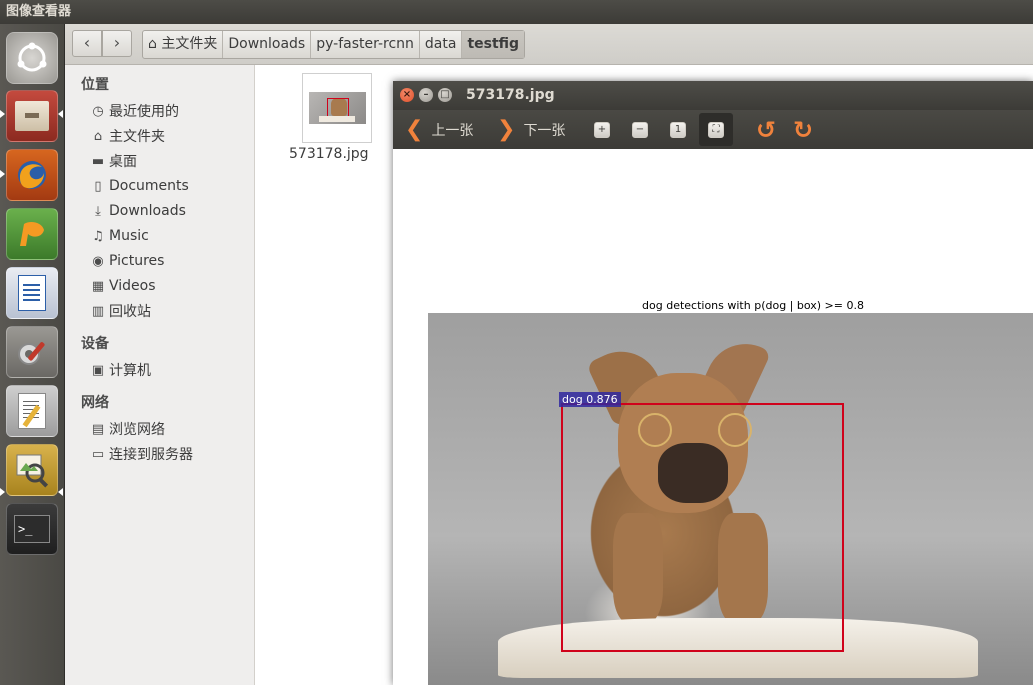  Describe the element at coordinates (98, 311) in the screenshot. I see `trash-icon: ▥` at that location.